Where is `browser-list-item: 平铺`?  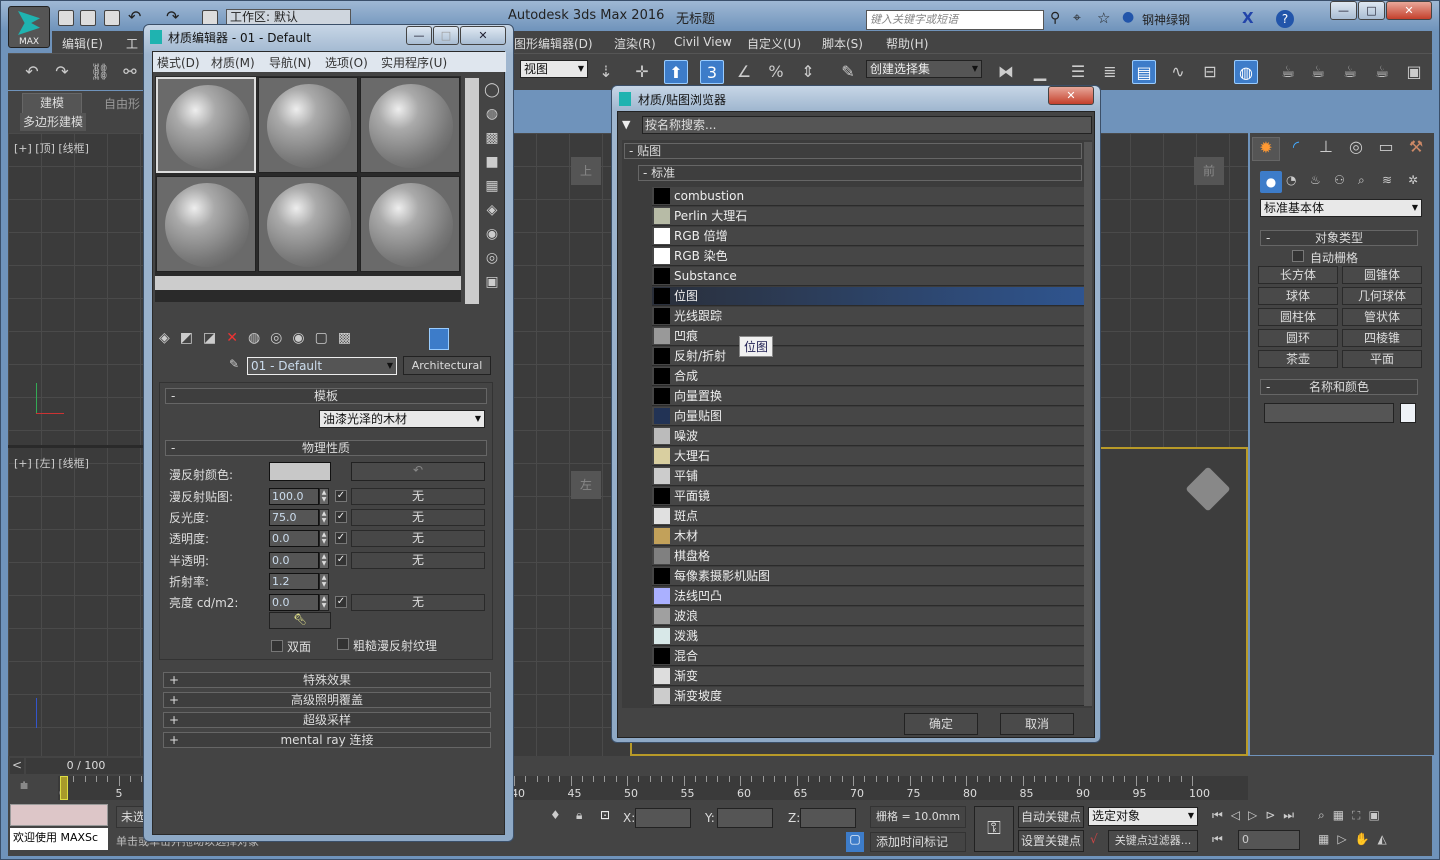
browser-list-item: 平铺 is located at coordinates (870, 476).